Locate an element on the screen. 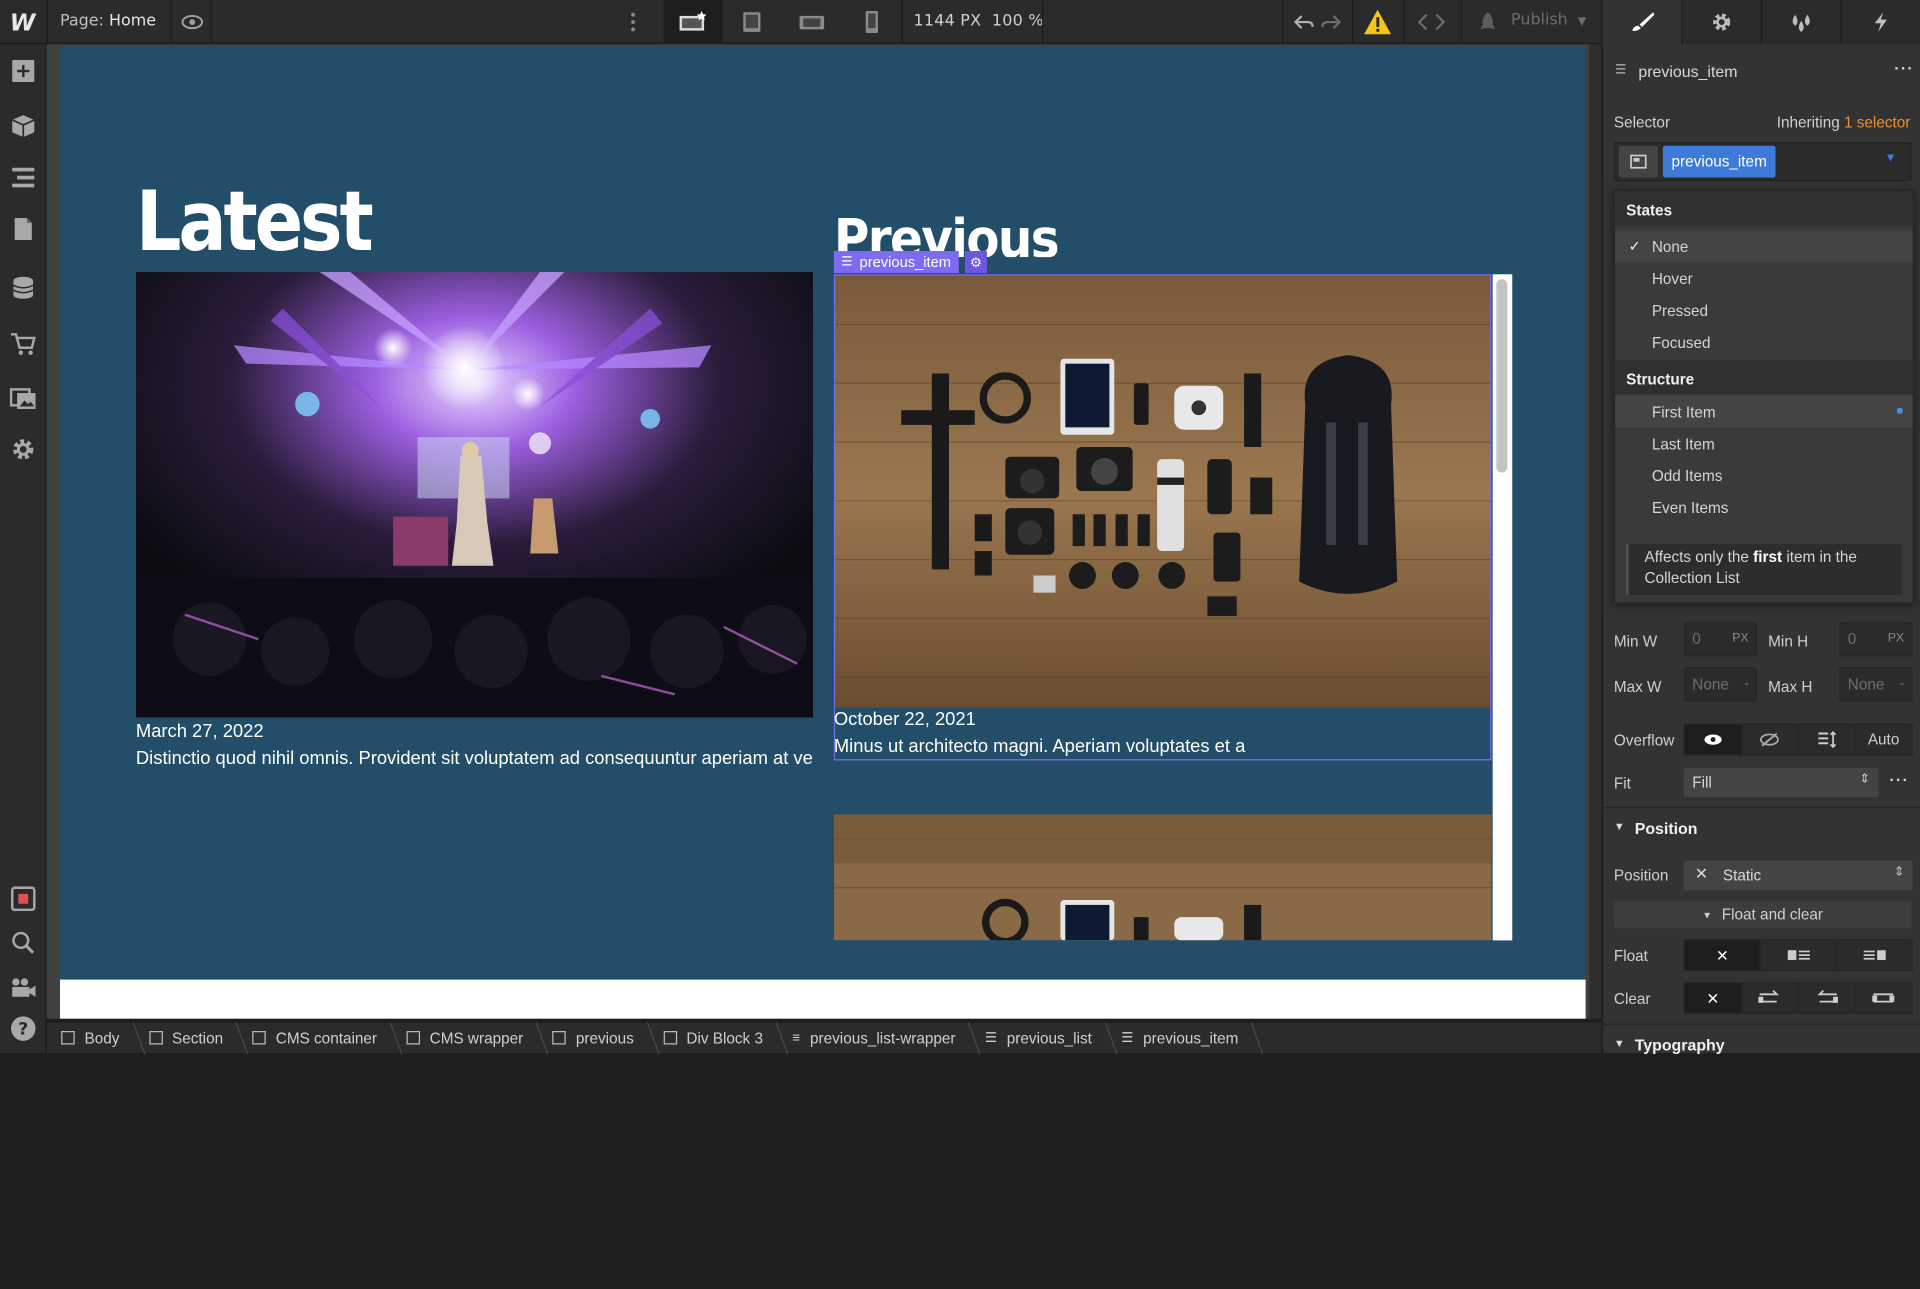  breadcrumb-section: Section is located at coordinates (186, 1038).